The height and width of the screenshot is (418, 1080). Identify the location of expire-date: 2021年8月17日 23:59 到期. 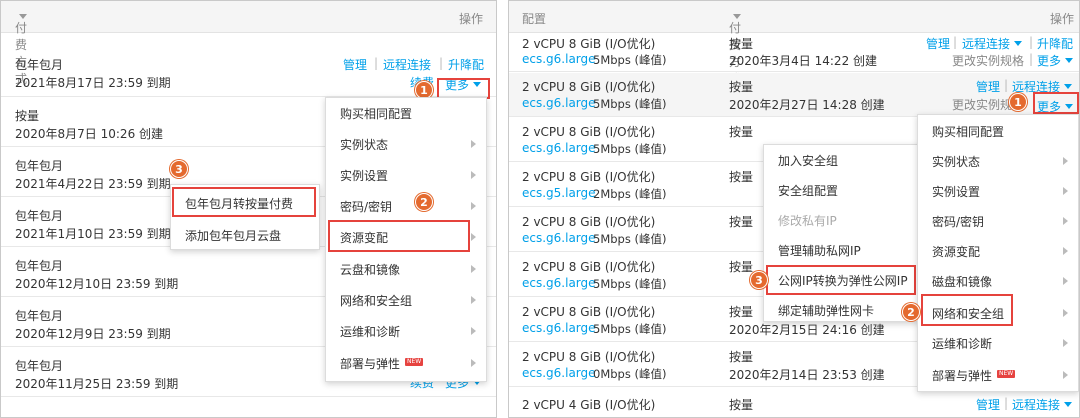
(93, 83).